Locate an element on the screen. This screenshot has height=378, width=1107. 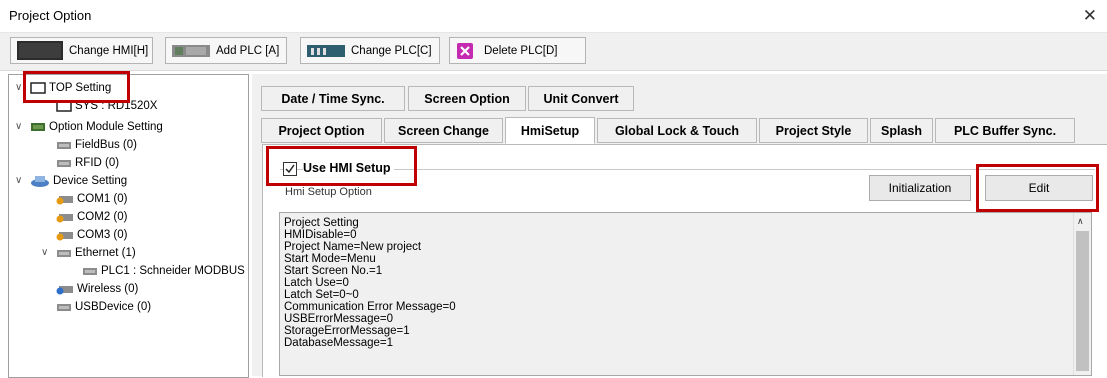
settings-line: Start Mode=Menu is located at coordinates (330, 259).